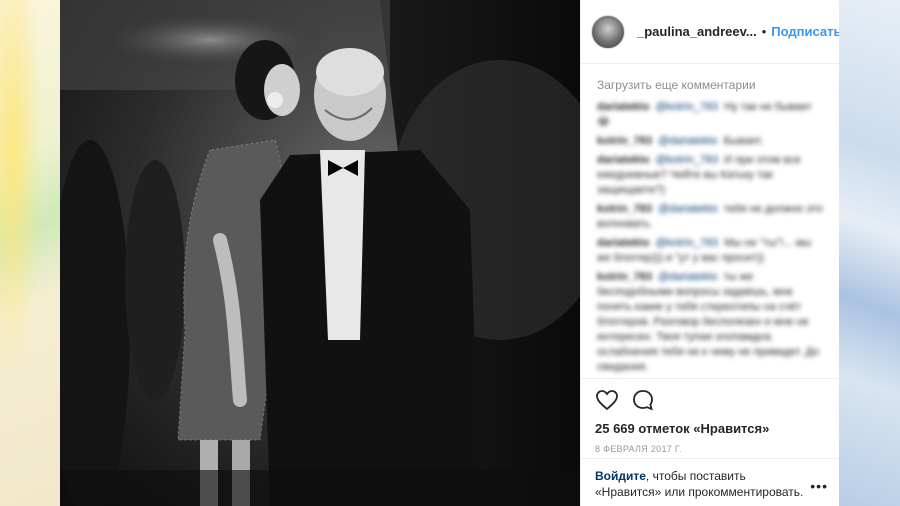 This screenshot has height=506, width=900. What do you see at coordinates (869, 253) in the screenshot?
I see `background-right` at bounding box center [869, 253].